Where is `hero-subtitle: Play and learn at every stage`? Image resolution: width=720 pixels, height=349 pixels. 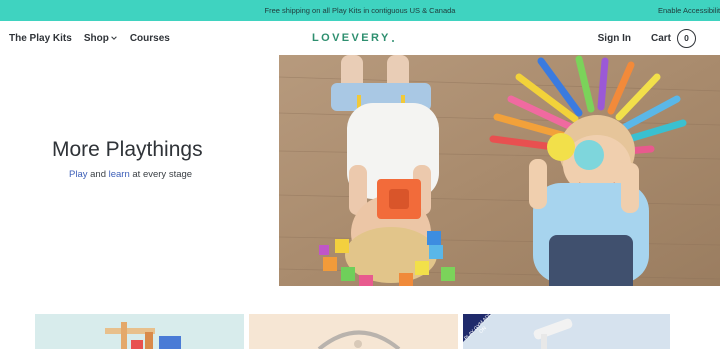
hero-subtitle: Play and learn at every stage is located at coordinates (130, 174).